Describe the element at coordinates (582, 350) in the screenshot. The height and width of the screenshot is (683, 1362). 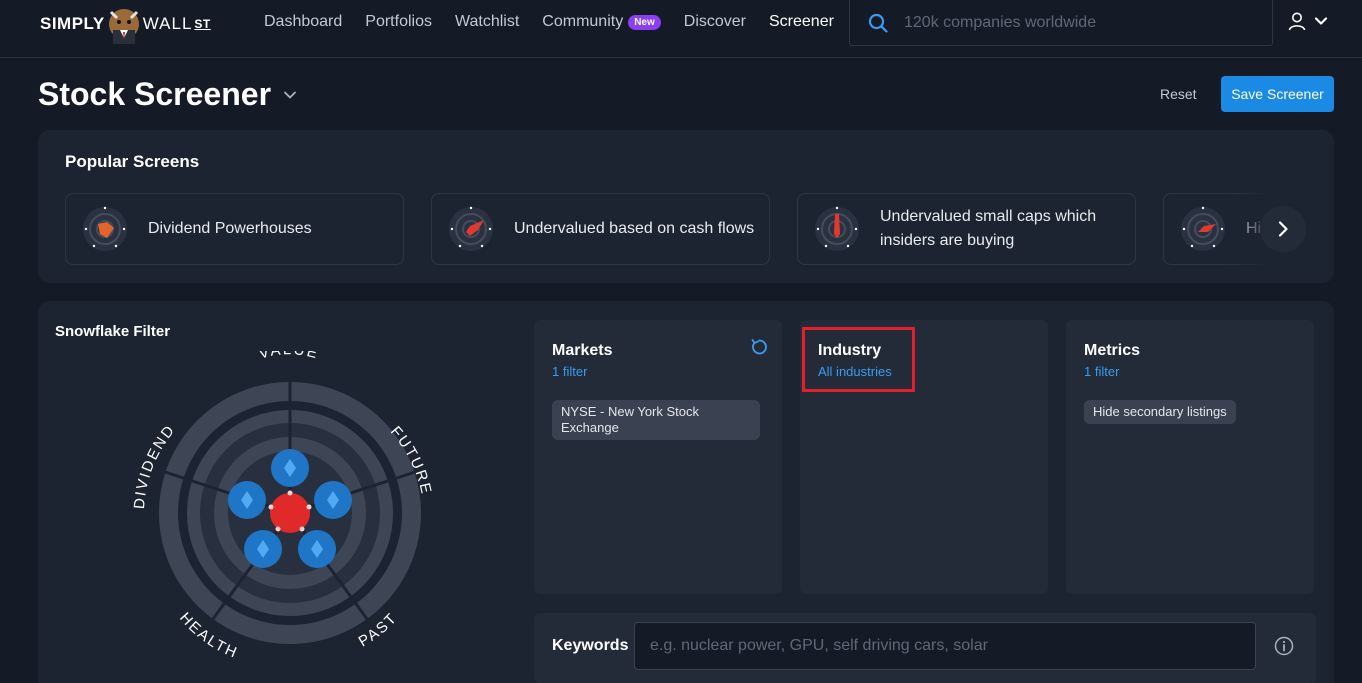
I see `markets-title: Markets` at that location.